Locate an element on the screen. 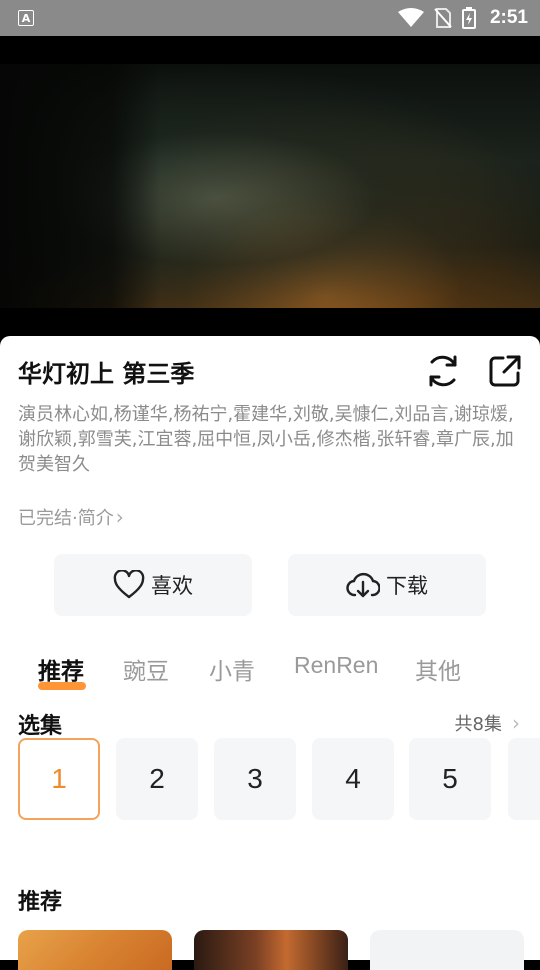 The image size is (540, 970). tab-wandou: 豌豆 is located at coordinates (146, 669).